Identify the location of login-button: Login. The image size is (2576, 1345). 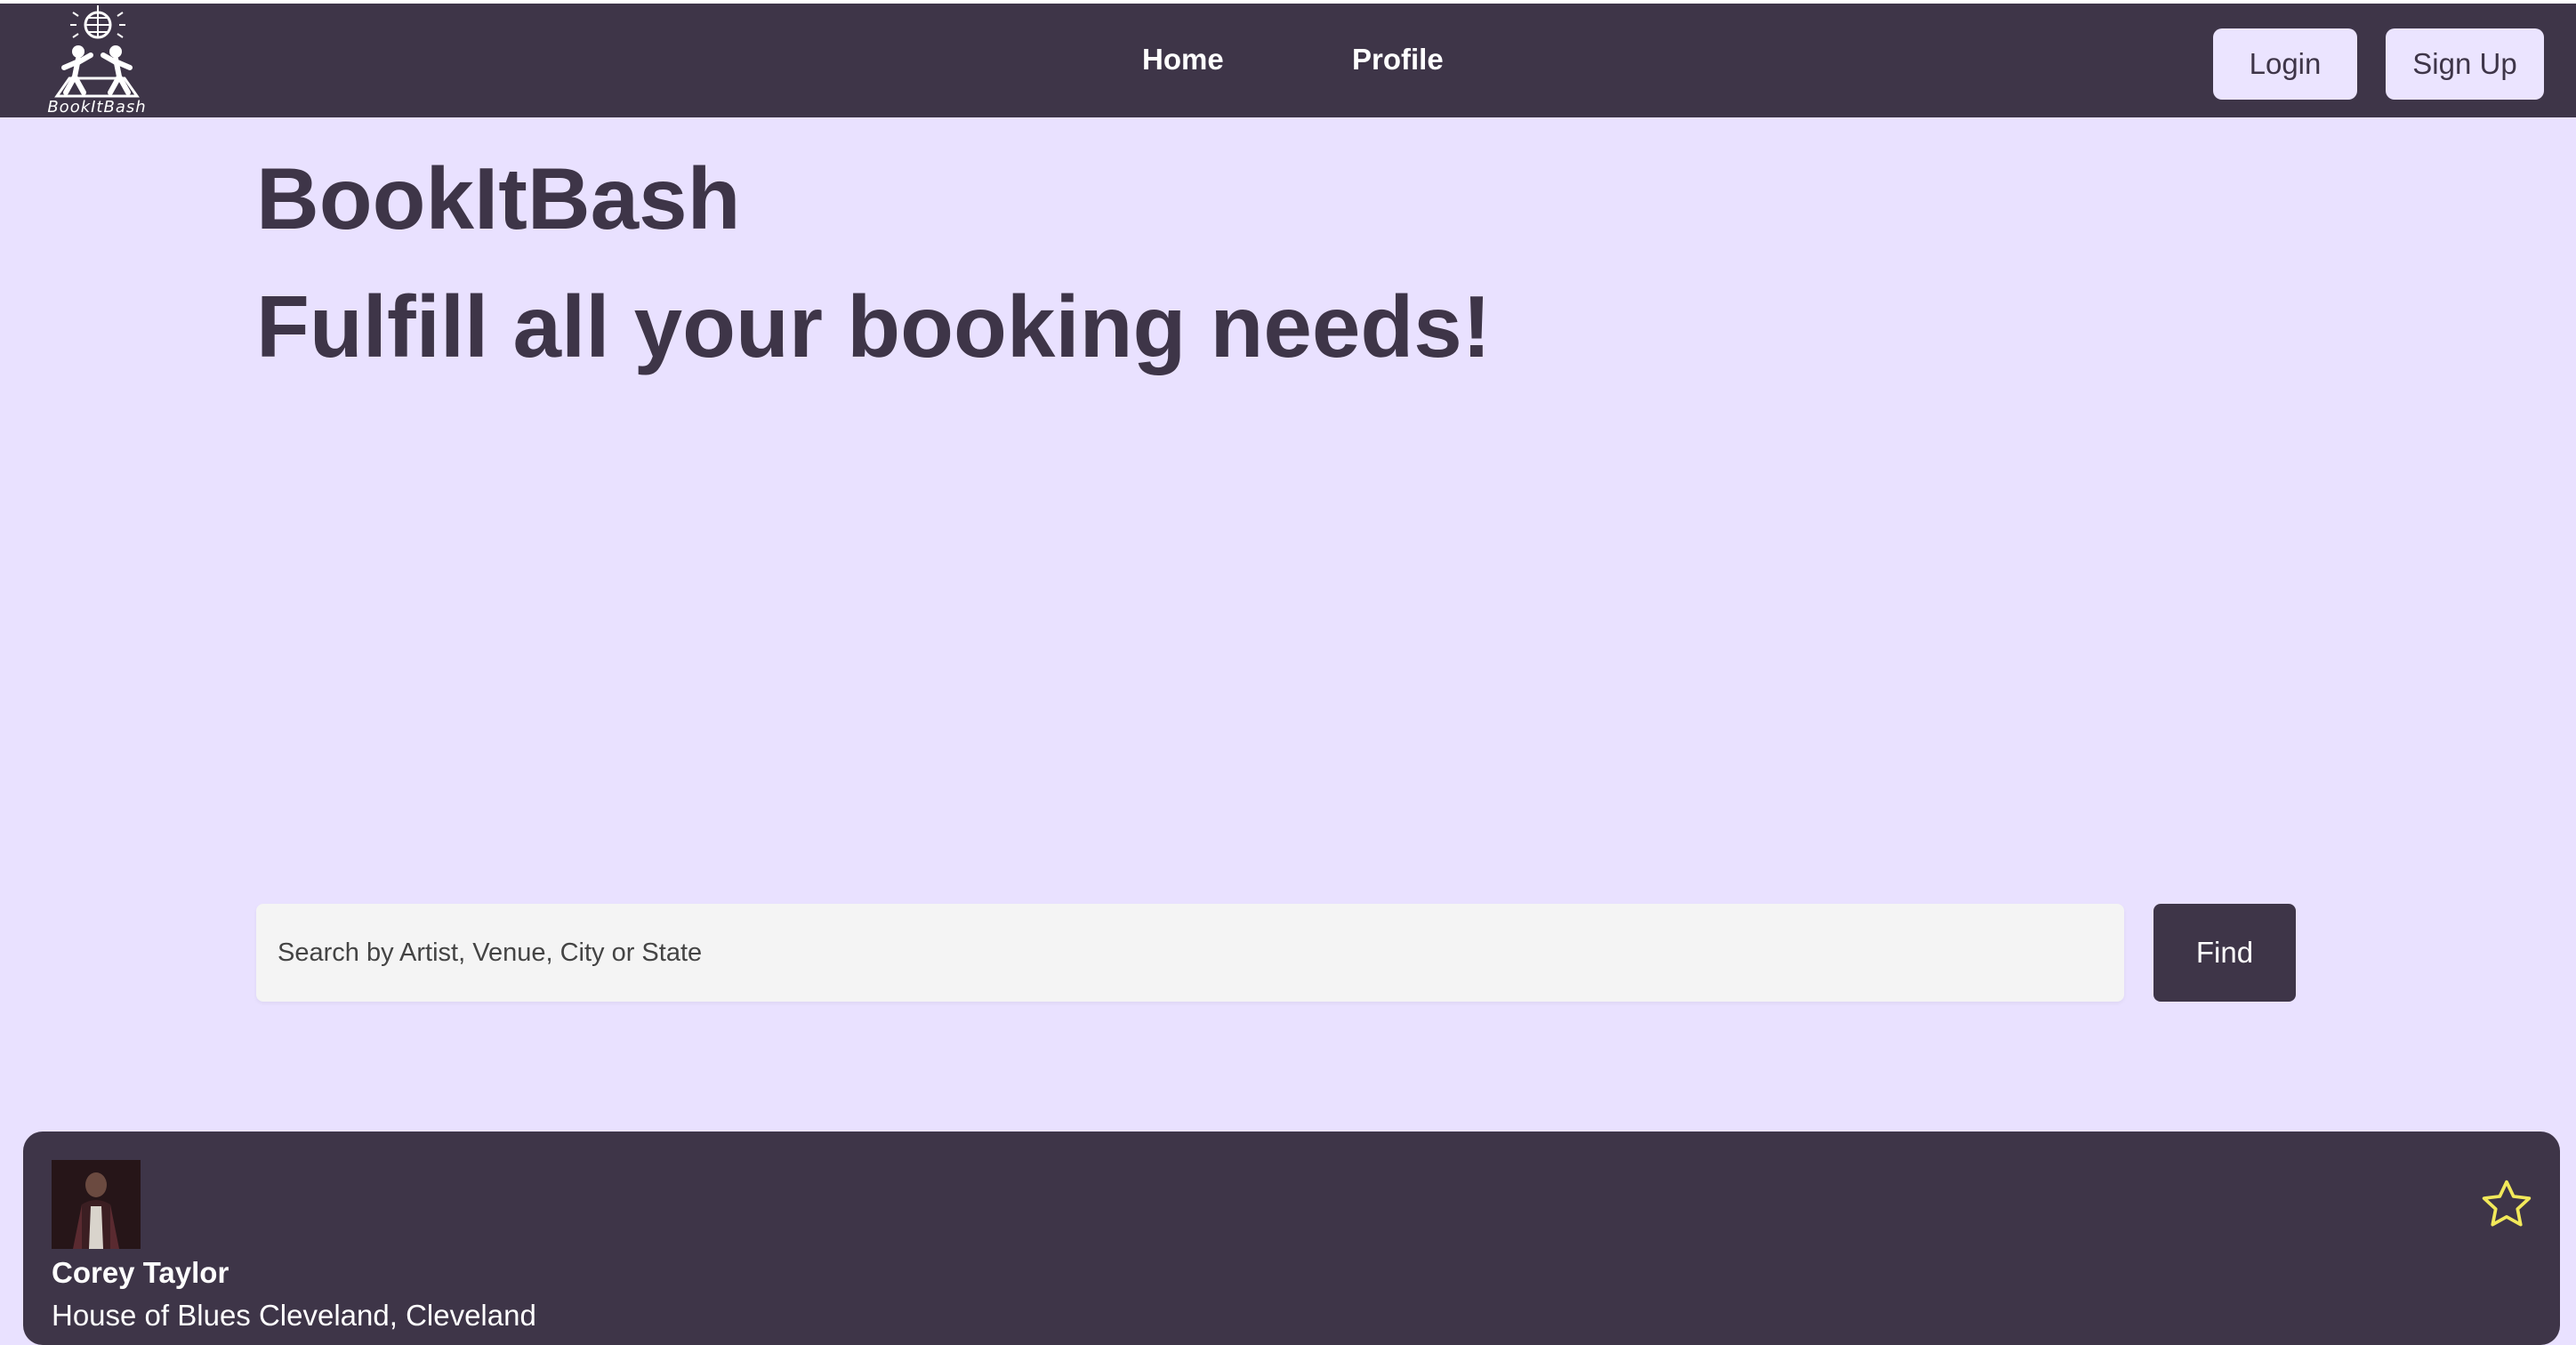
(2285, 64).